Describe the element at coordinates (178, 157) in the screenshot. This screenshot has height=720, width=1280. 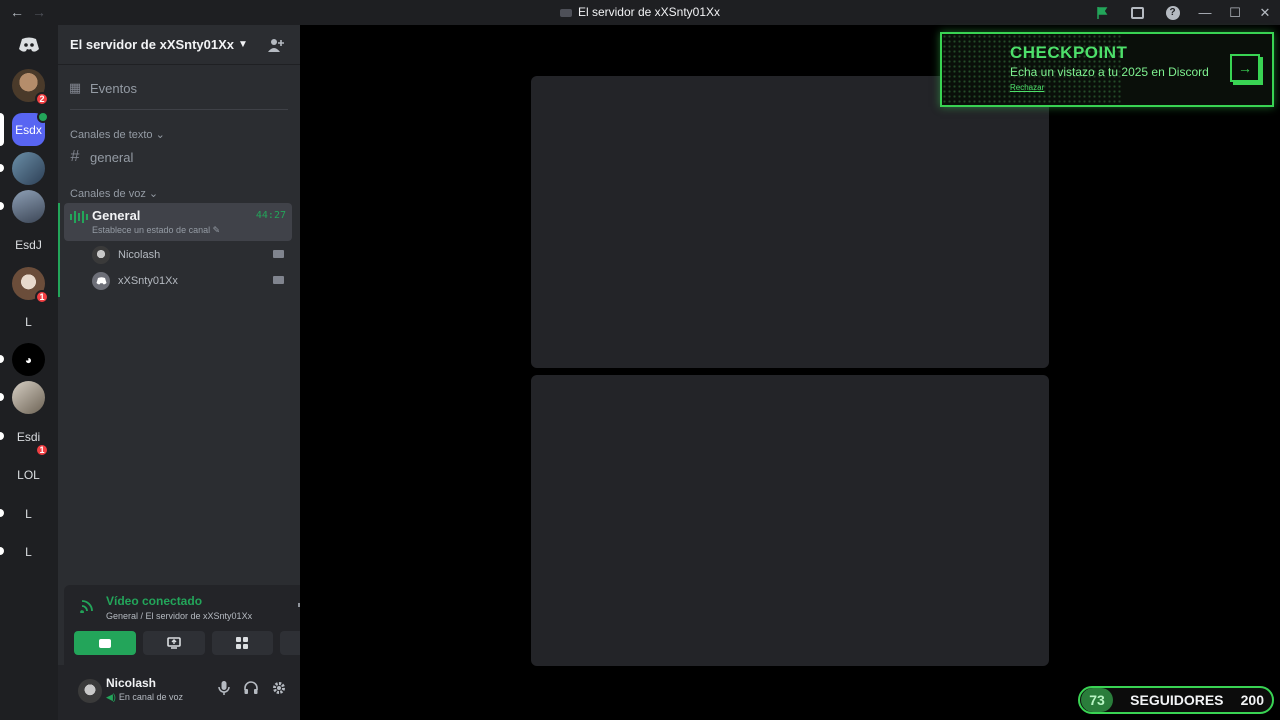
I see `channel-general-text: # general` at that location.